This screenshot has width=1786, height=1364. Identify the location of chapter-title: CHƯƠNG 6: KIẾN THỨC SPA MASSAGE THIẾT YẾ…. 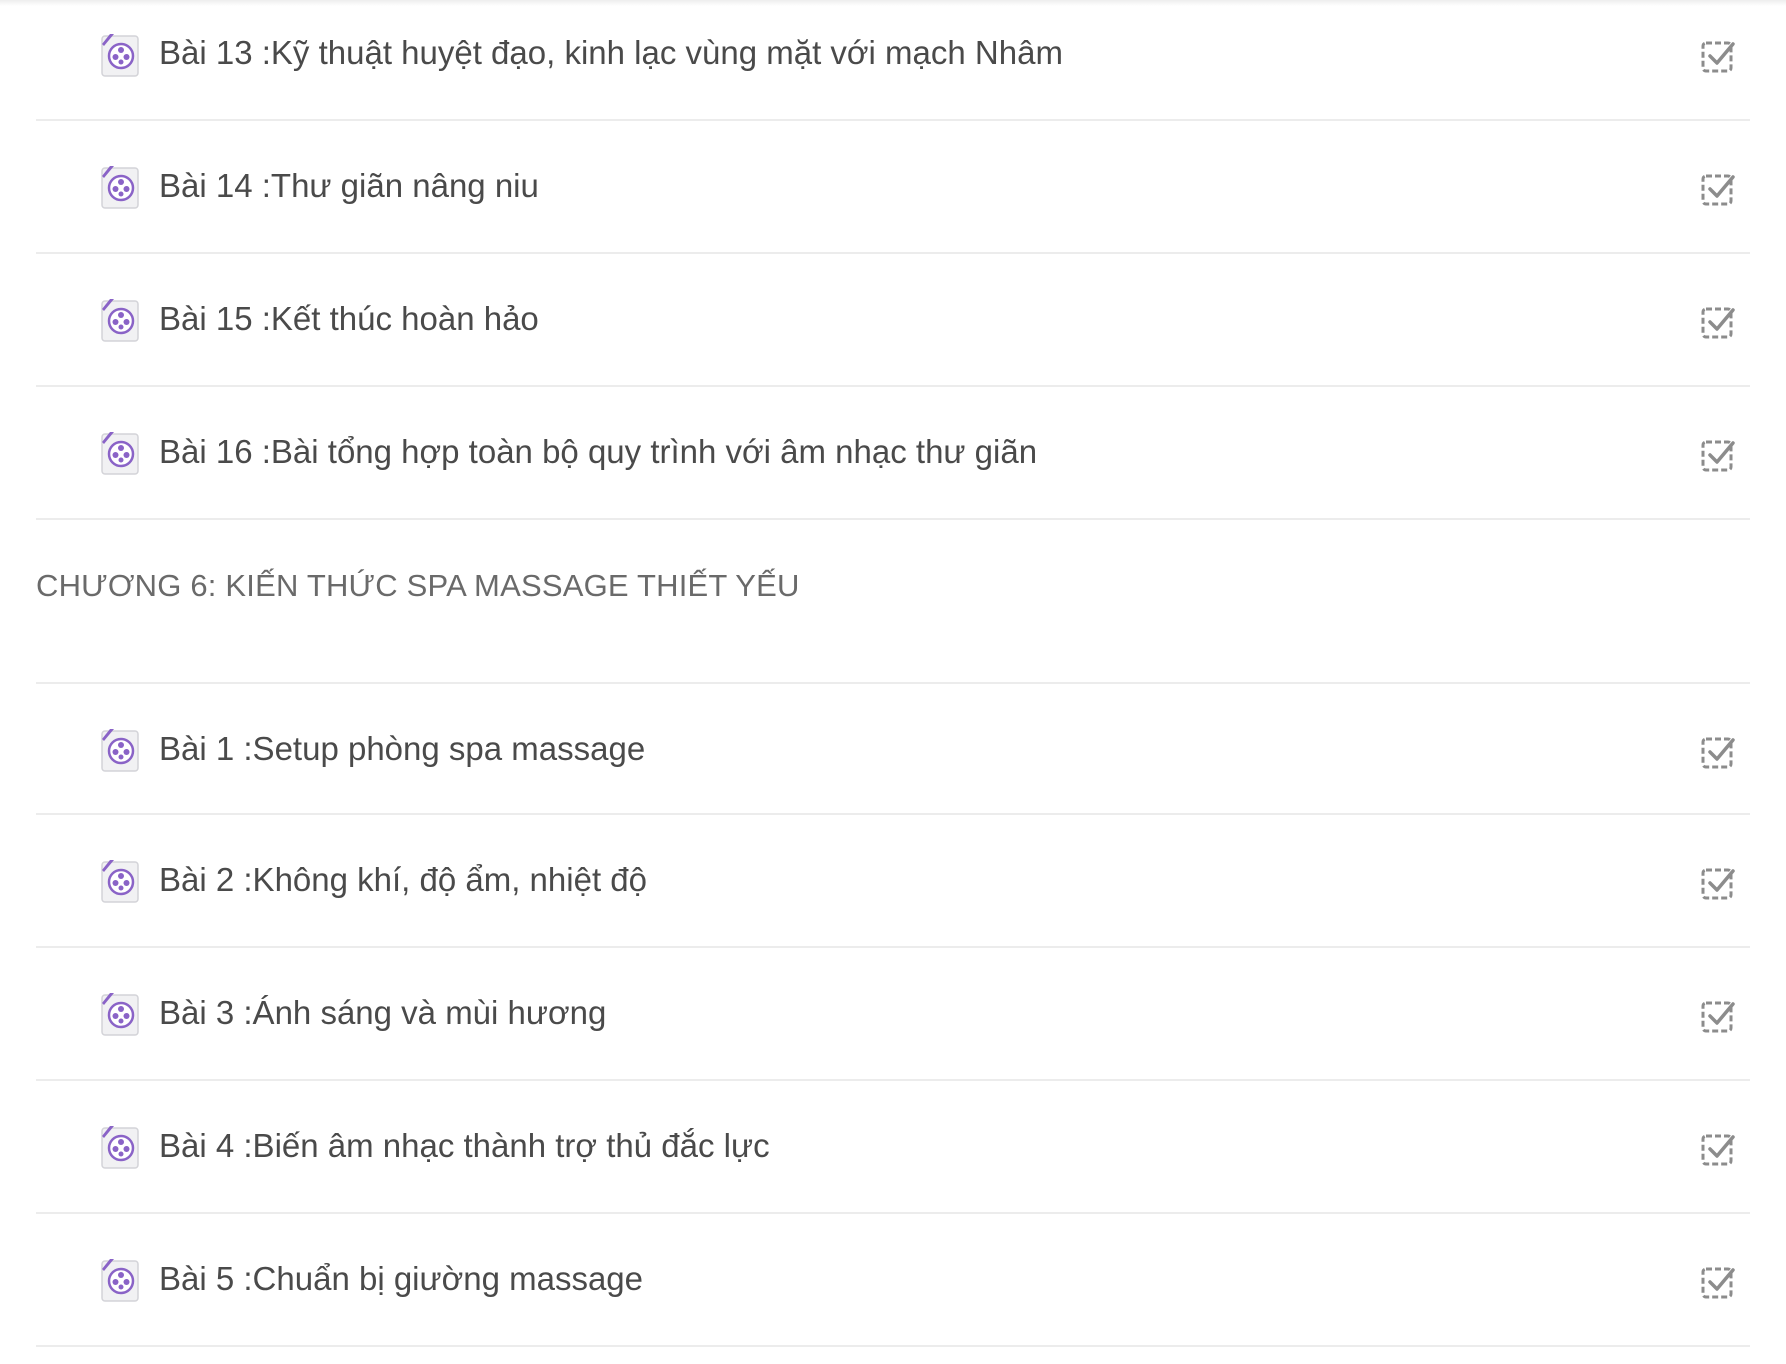
(418, 585).